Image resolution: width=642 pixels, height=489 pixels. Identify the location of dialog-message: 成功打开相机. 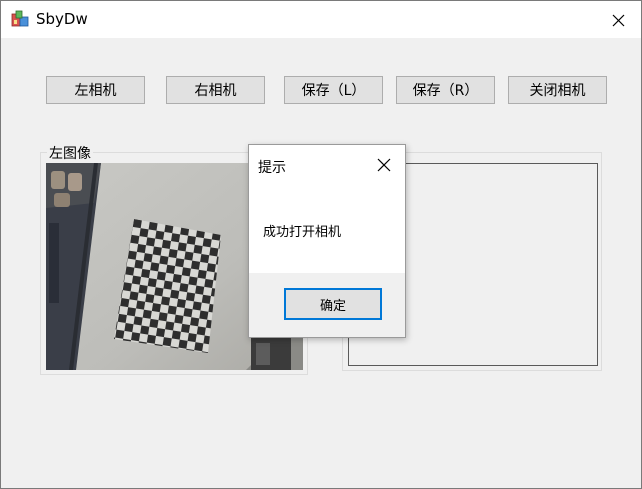
(302, 232).